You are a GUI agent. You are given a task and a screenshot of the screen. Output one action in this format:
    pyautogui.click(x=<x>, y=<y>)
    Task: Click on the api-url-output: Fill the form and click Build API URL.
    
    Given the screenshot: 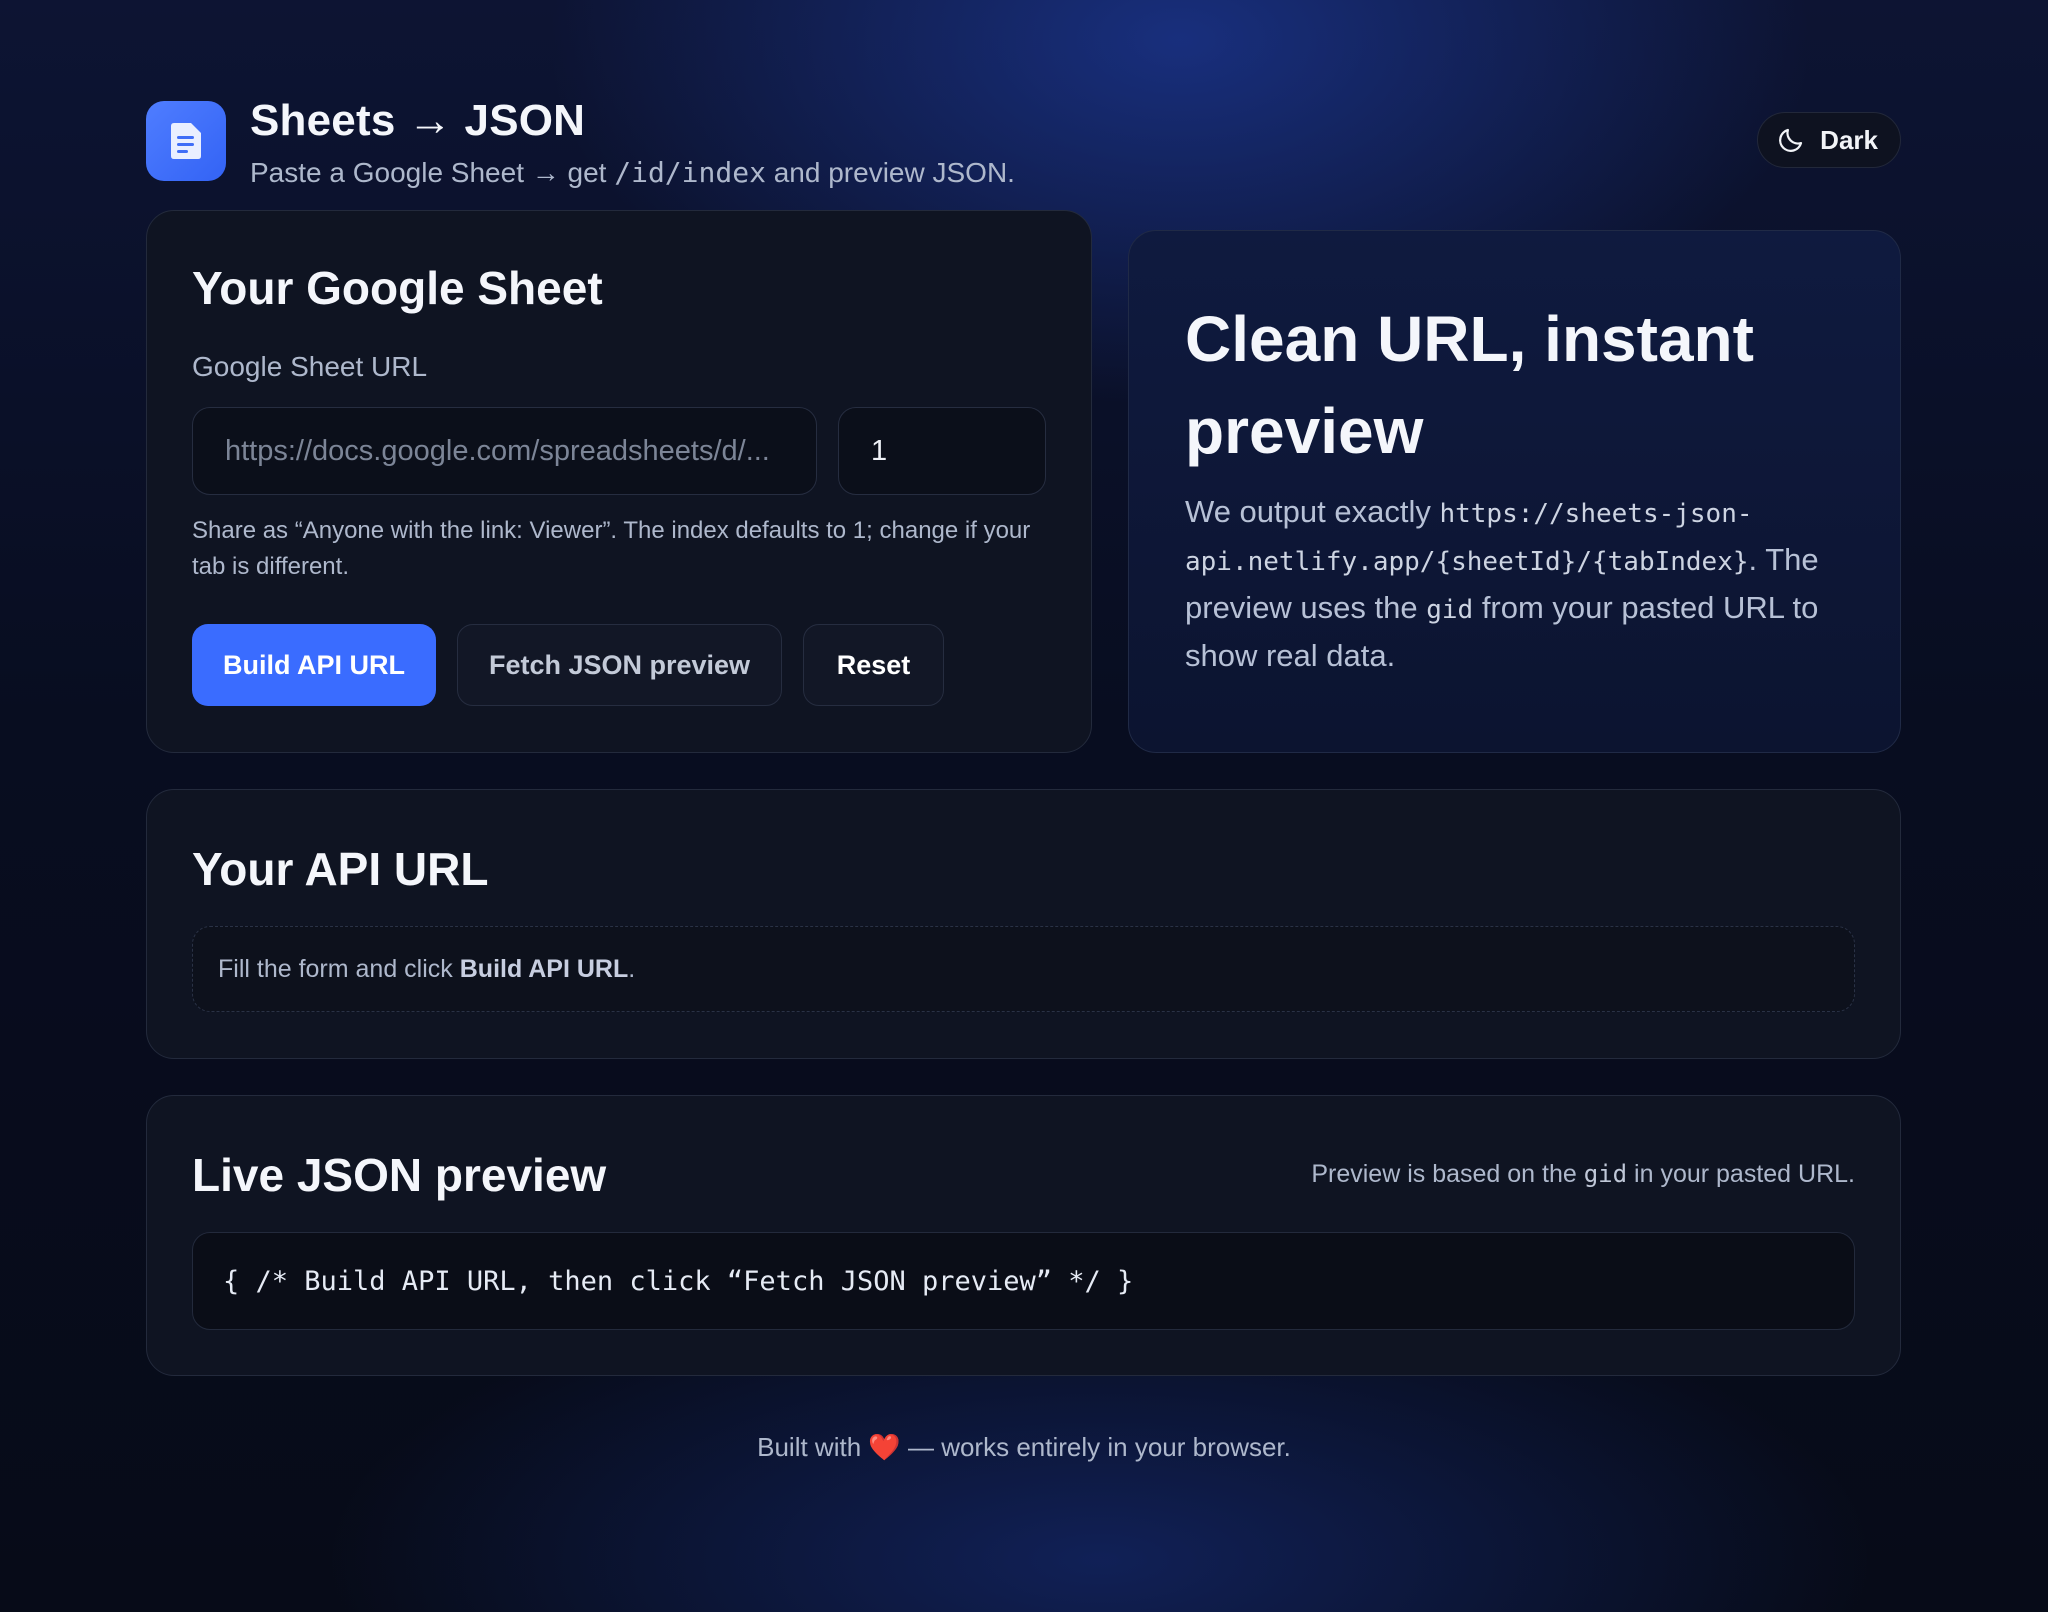 What is the action you would take?
    pyautogui.click(x=1023, y=969)
    